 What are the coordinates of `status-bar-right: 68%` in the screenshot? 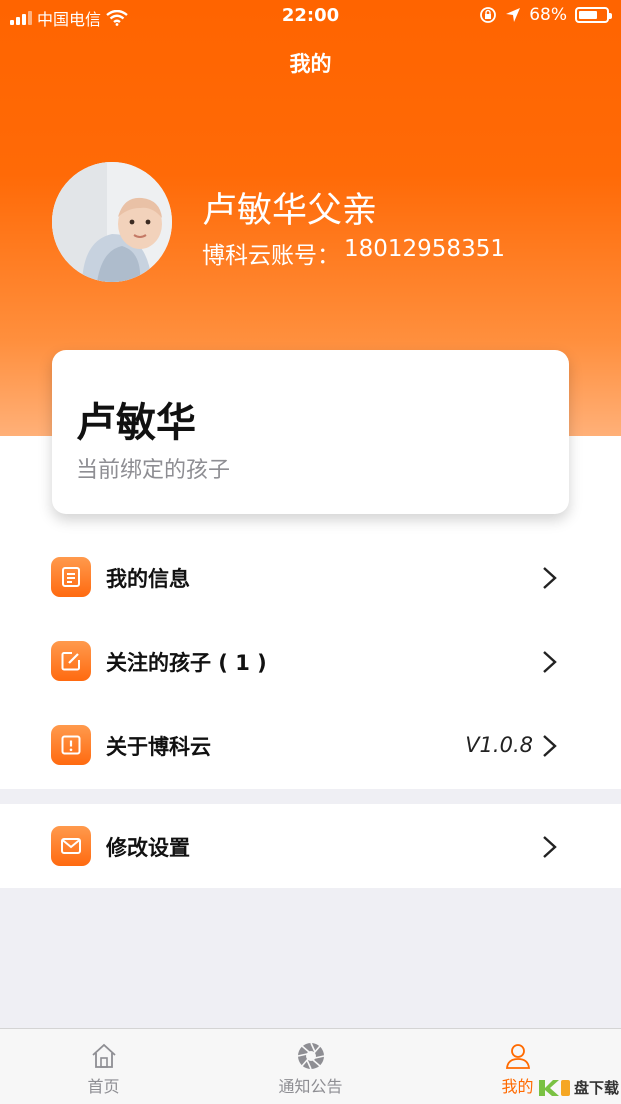 It's located at (545, 15).